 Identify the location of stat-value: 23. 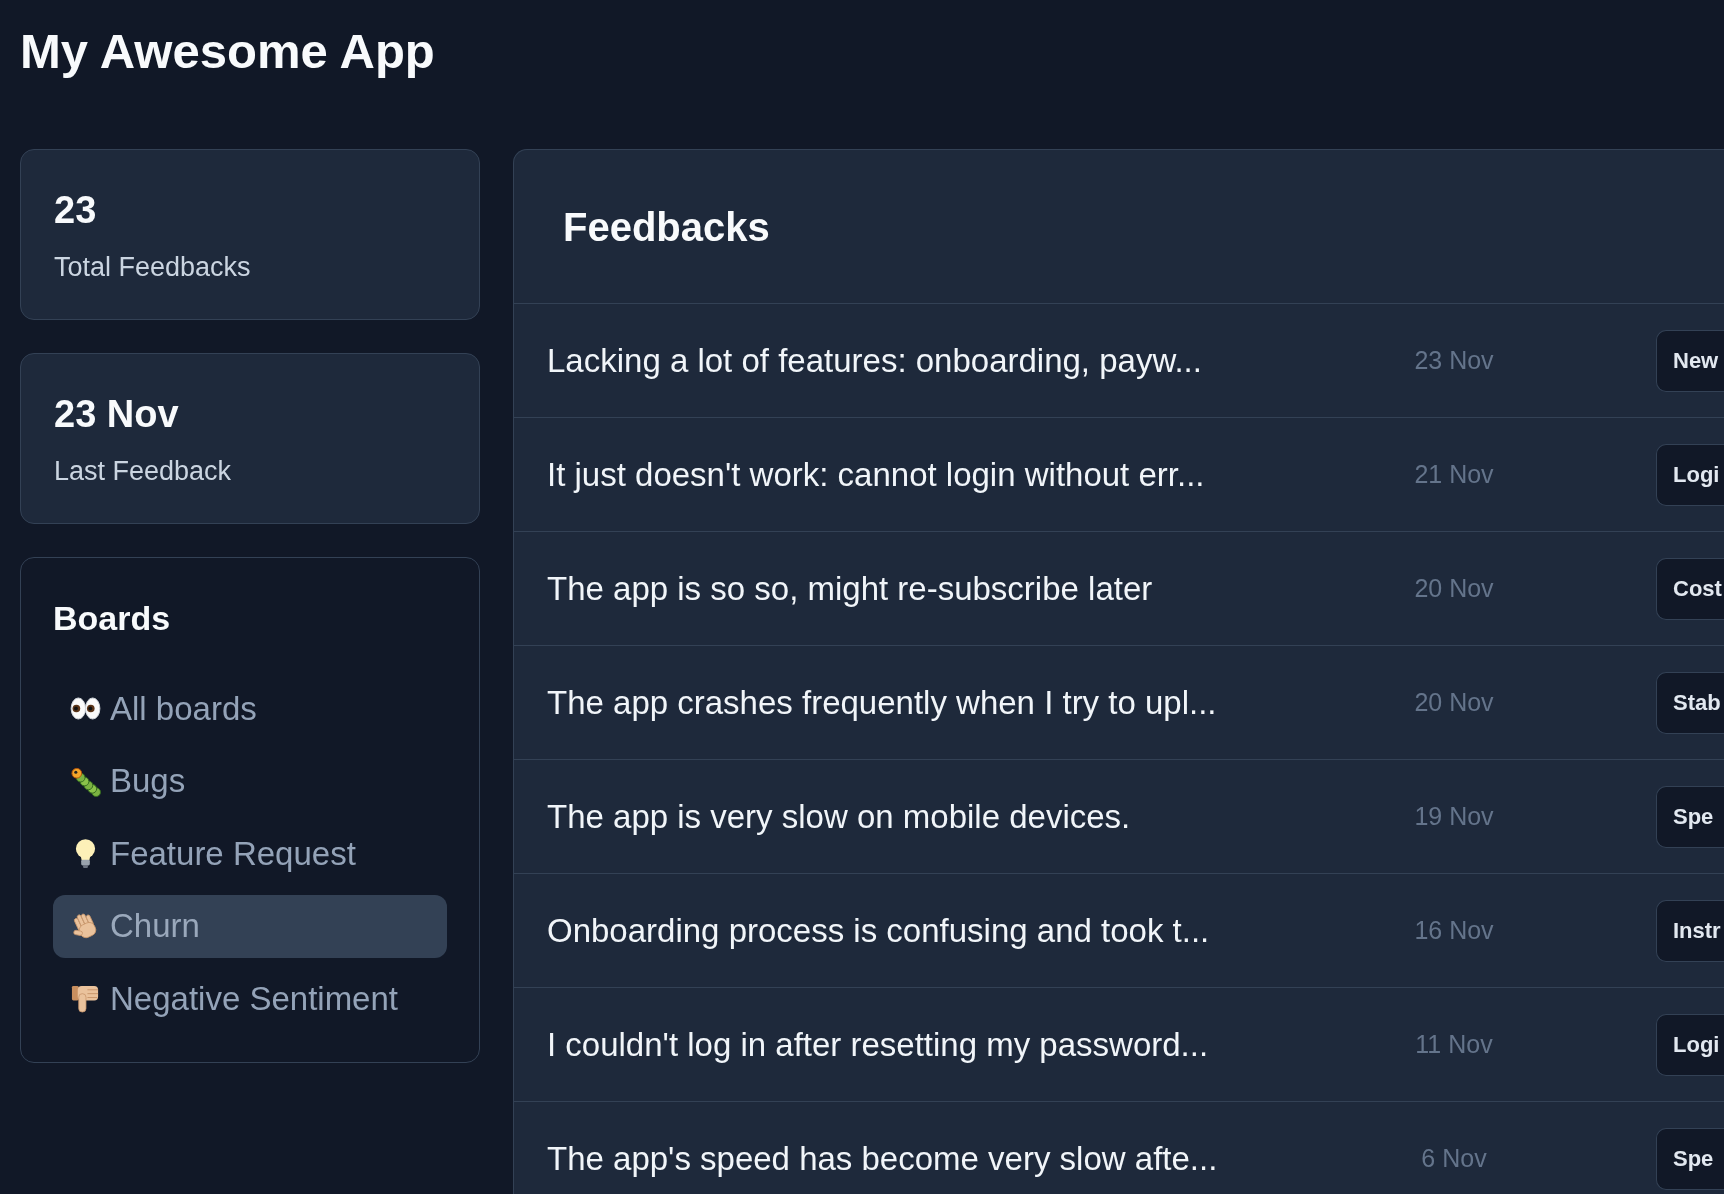
(76, 210).